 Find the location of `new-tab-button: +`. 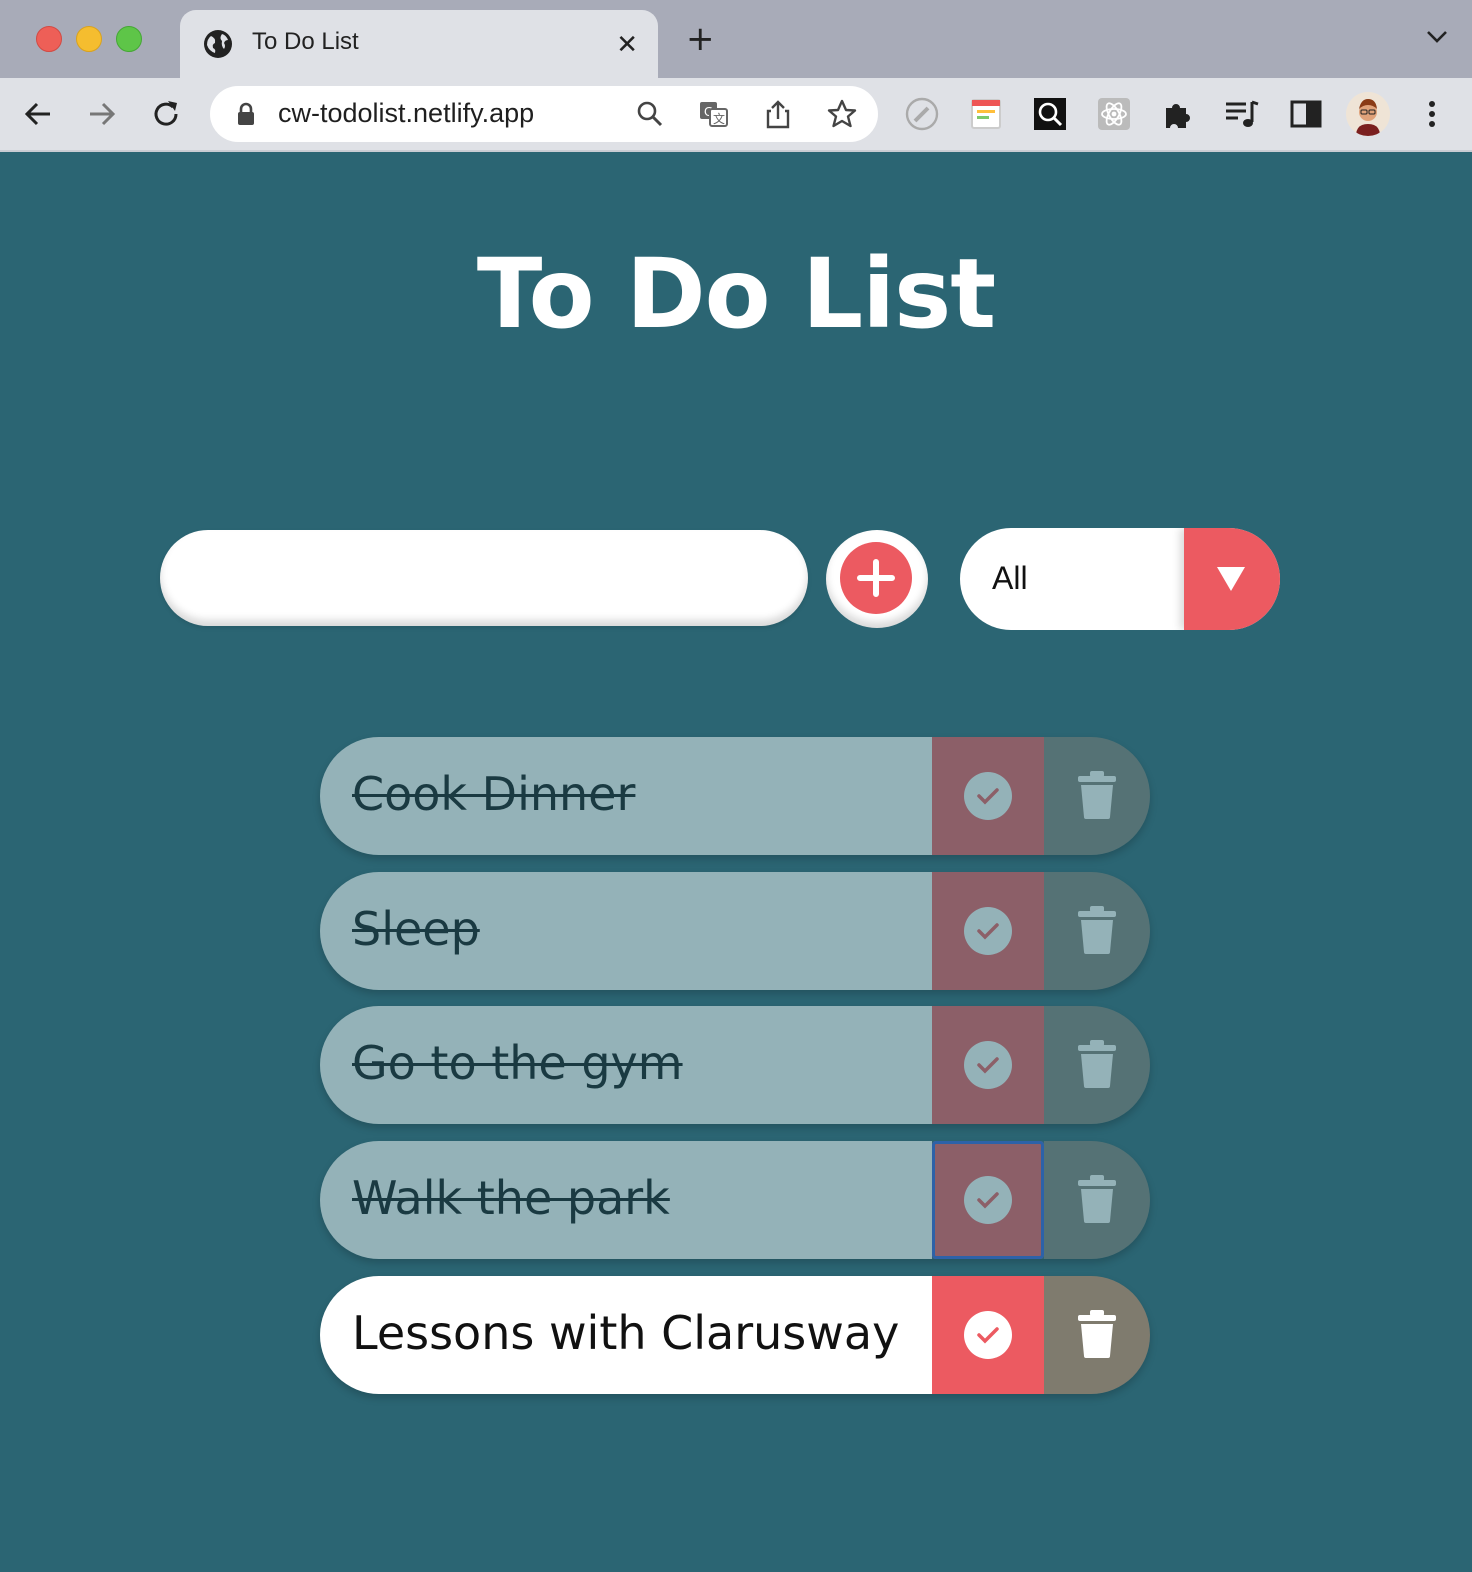

new-tab-button: + is located at coordinates (700, 39).